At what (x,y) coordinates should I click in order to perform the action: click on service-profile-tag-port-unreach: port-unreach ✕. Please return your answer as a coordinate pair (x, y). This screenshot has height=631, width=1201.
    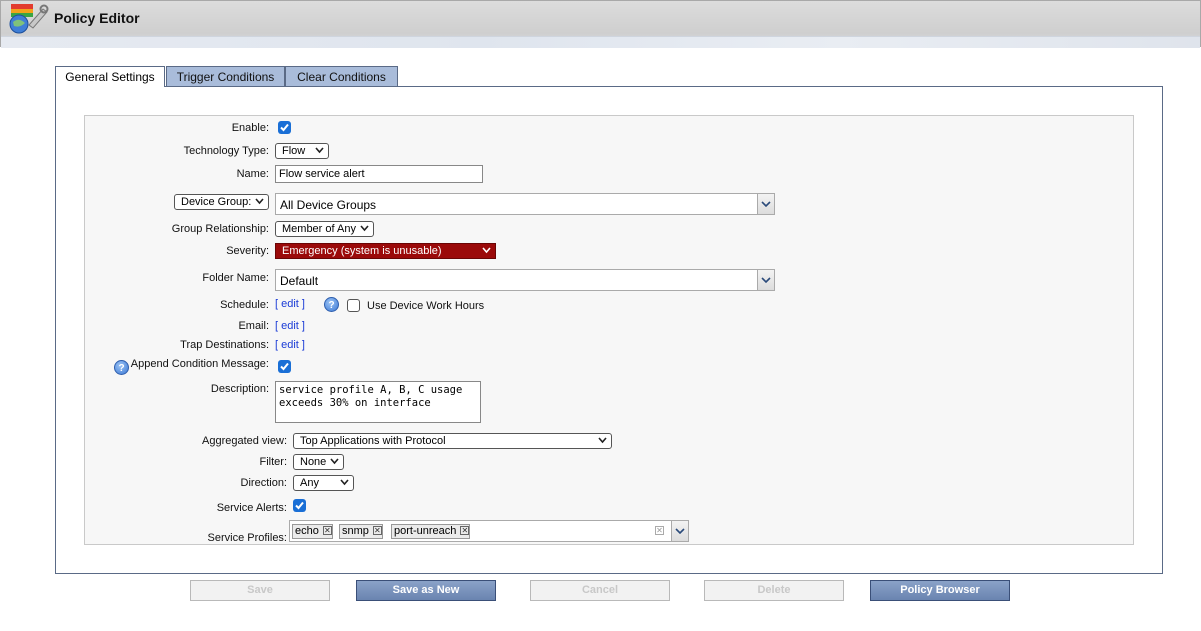
    Looking at the image, I should click on (431, 531).